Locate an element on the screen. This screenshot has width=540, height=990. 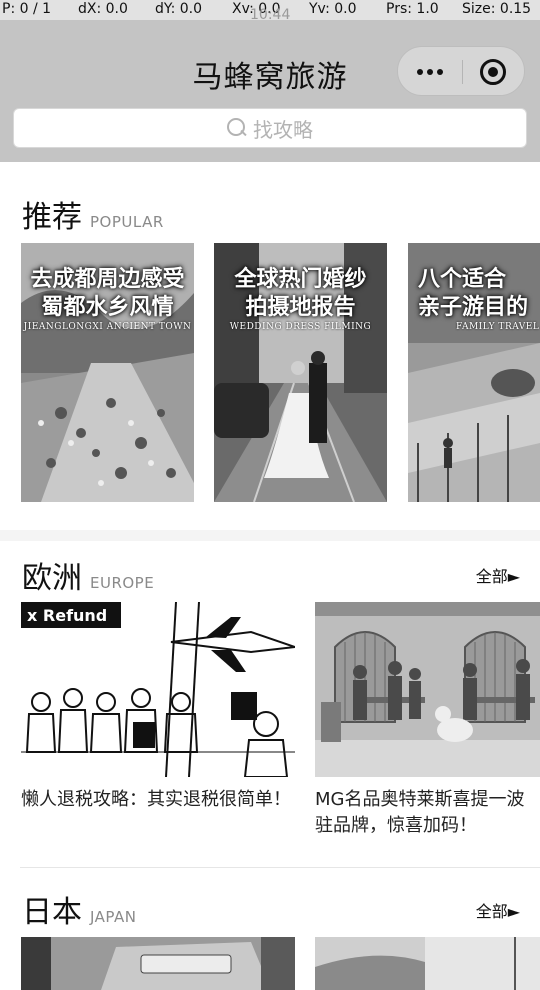
recommend-header: 推荐 POPULAR is located at coordinates (93, 214).